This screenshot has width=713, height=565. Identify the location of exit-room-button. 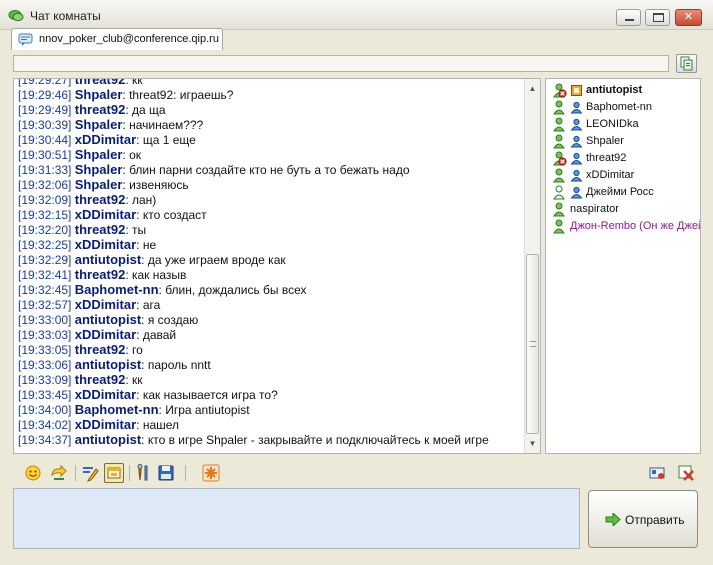
(686, 473).